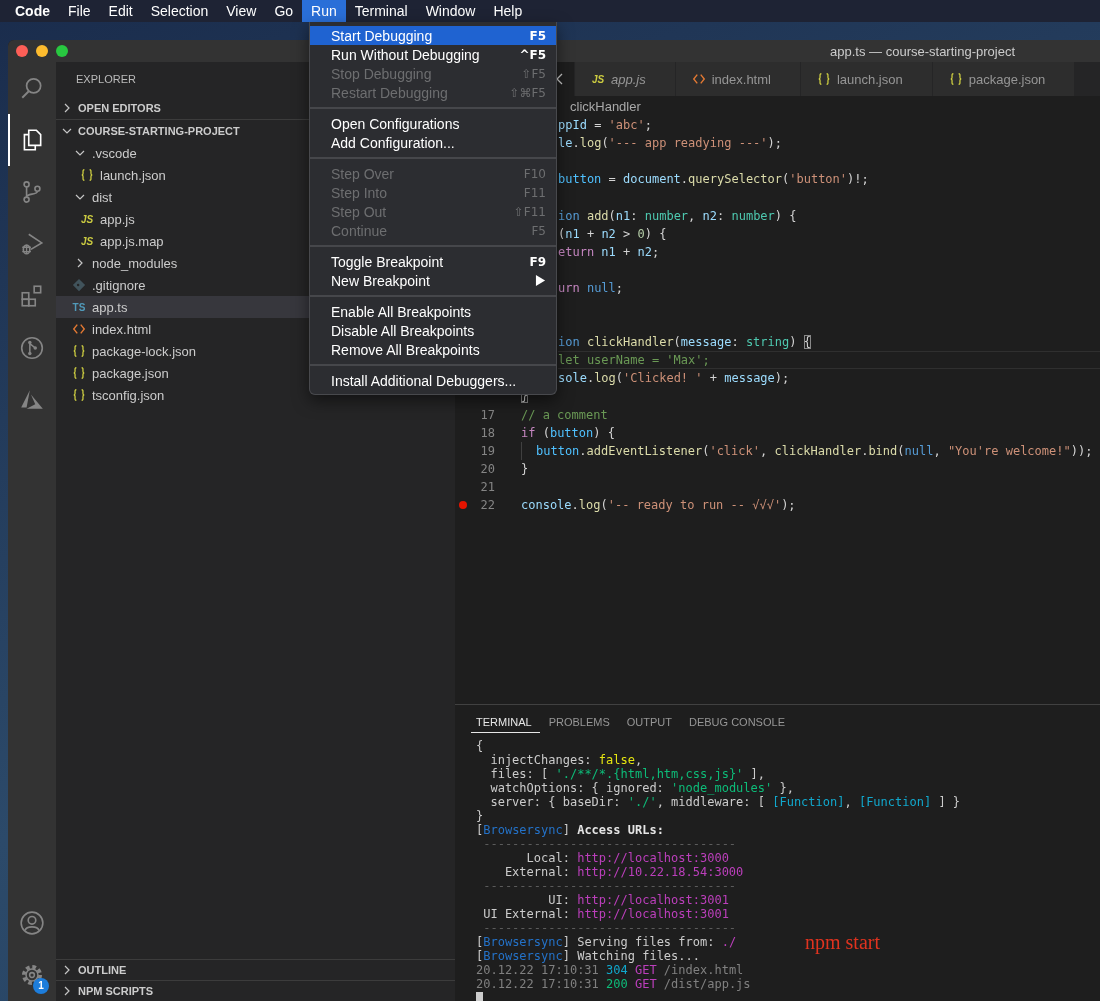 The image size is (1100, 1001). What do you see at coordinates (508, 11) in the screenshot?
I see `menu-bar-item: Help` at bounding box center [508, 11].